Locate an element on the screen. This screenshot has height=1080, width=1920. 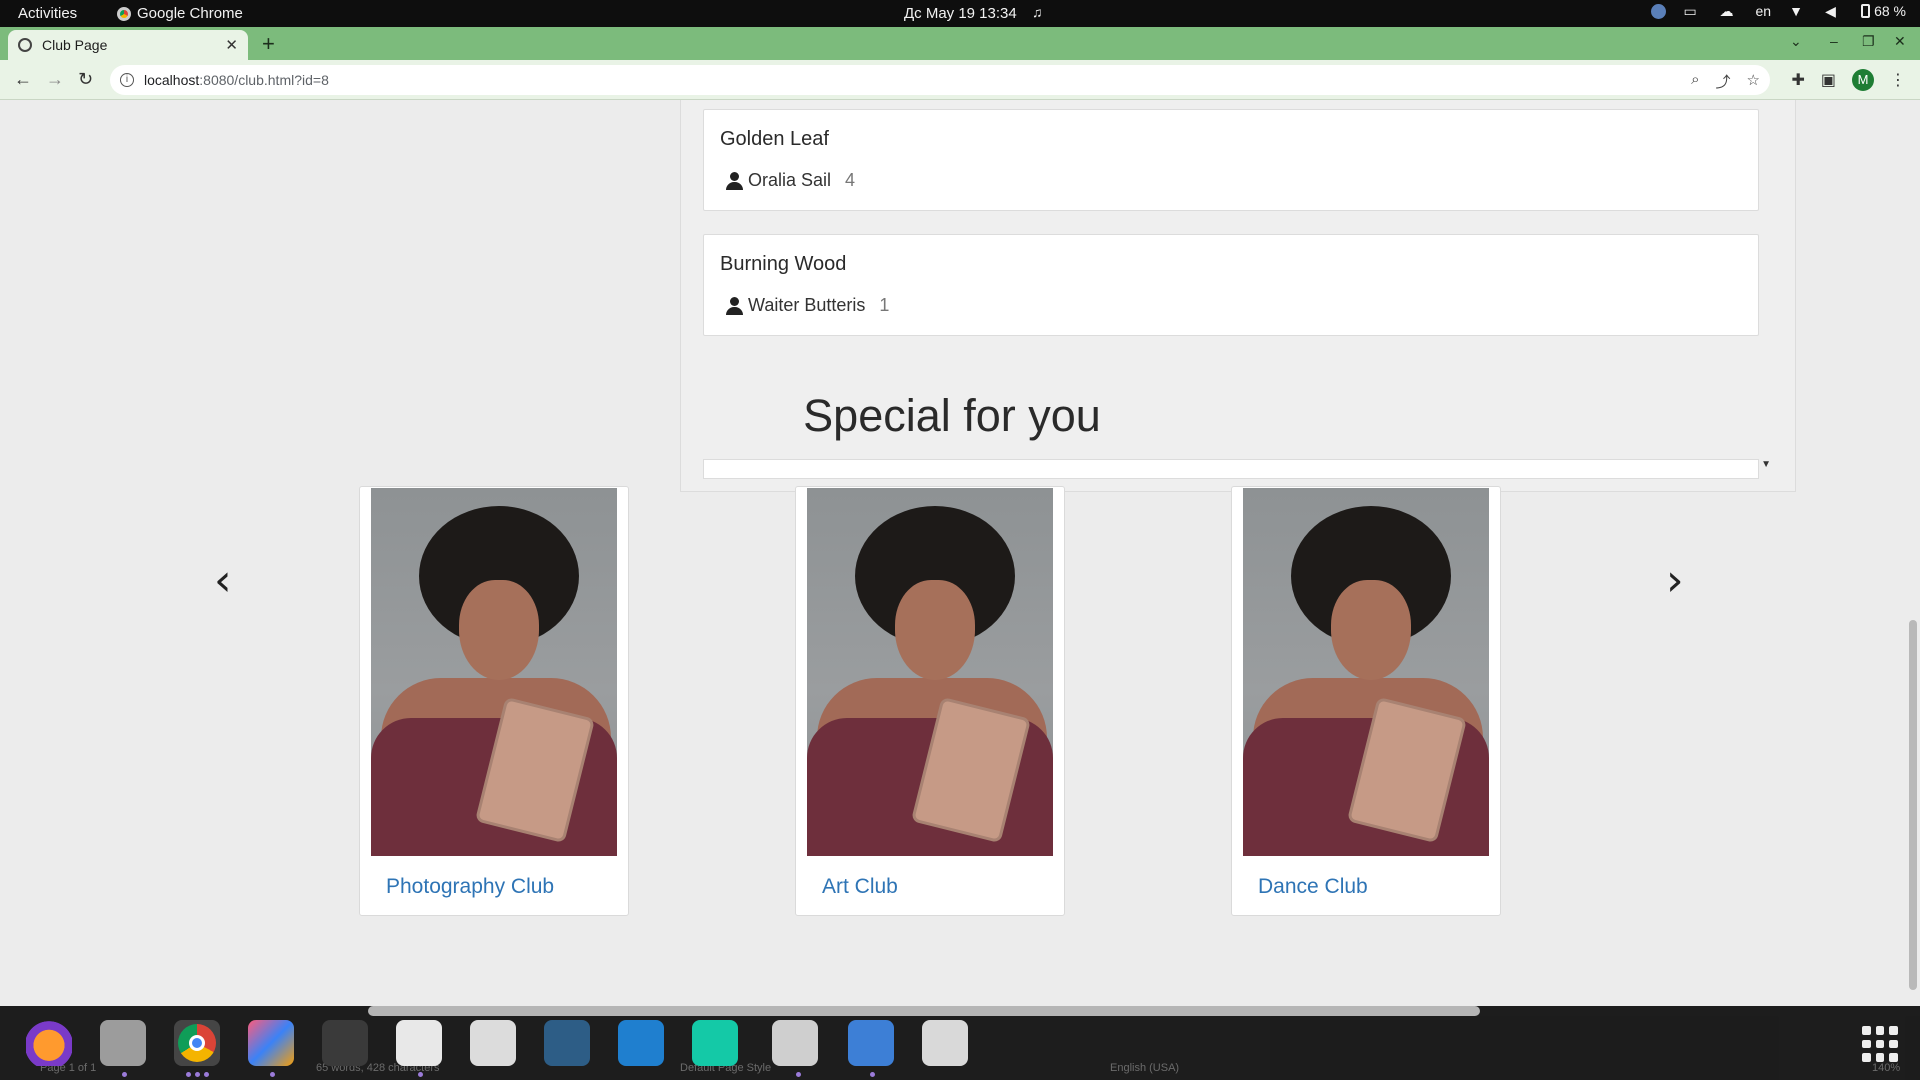
sidepanel-icon: ▣ is located at coordinates (1828, 80).